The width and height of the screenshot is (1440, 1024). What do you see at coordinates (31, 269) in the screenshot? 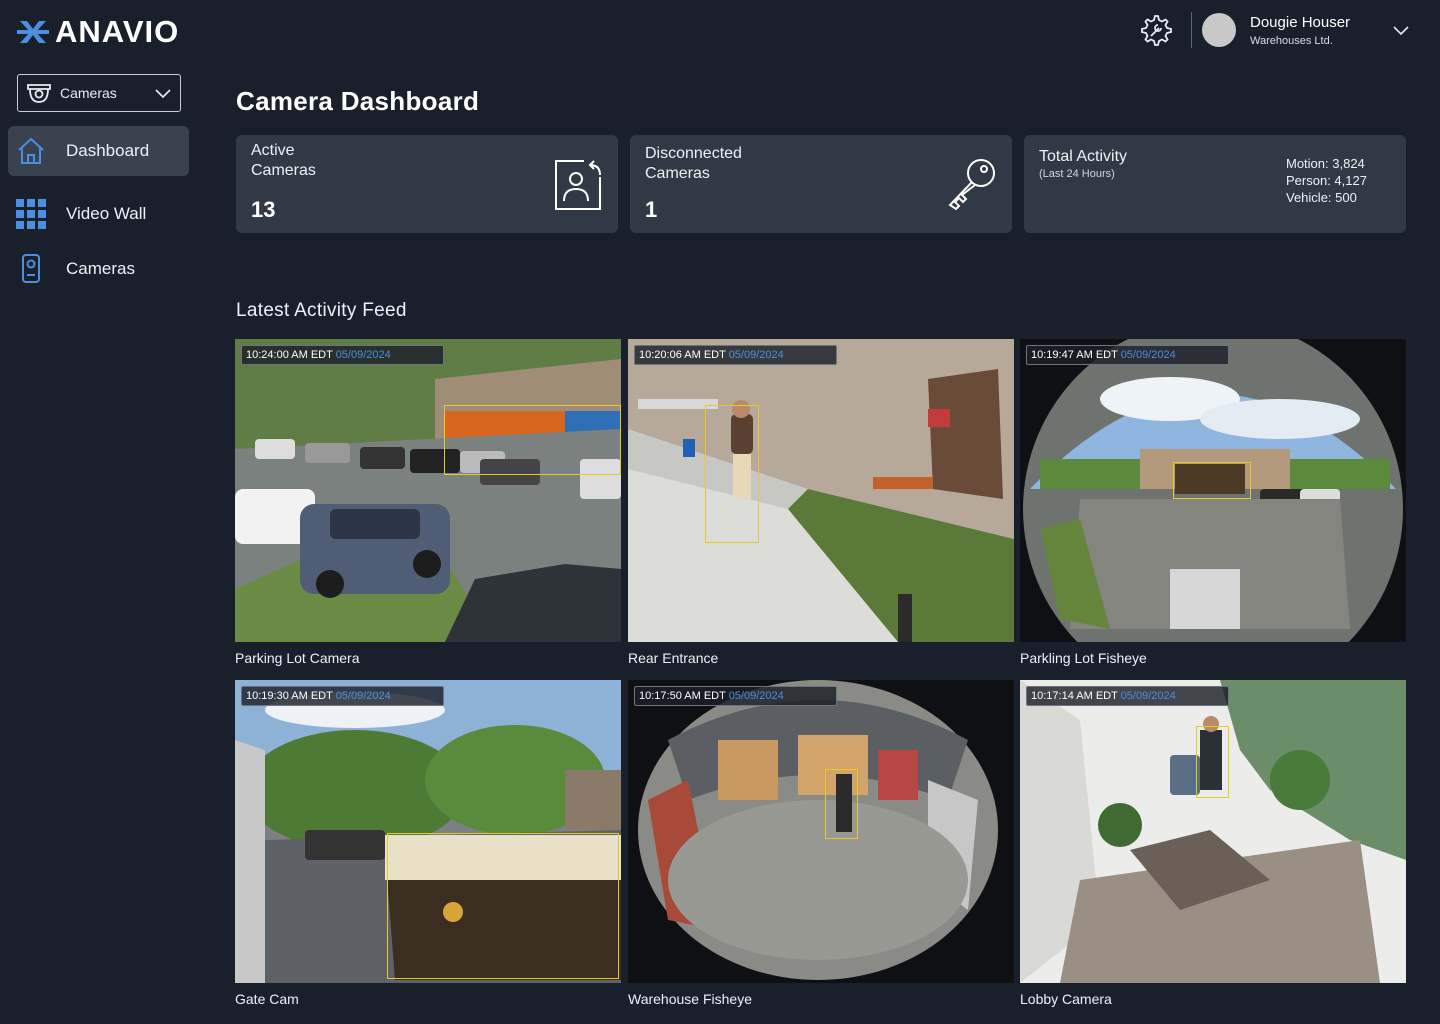
I see `device-camera-icon` at bounding box center [31, 269].